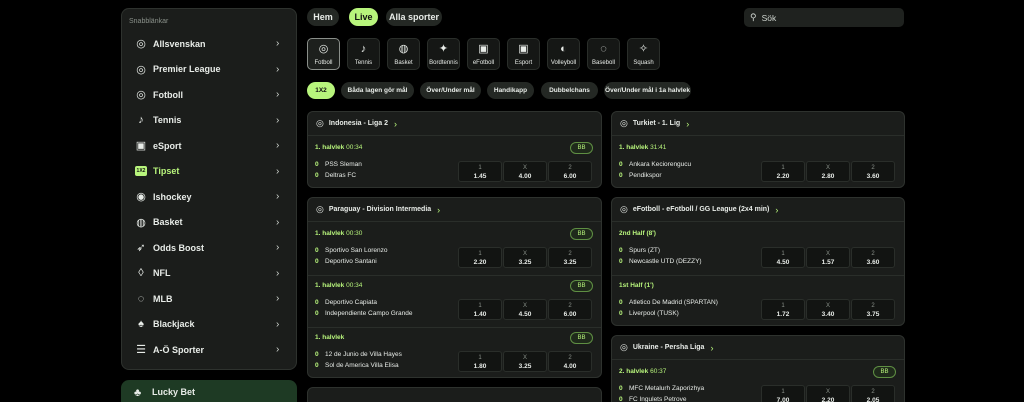 This screenshot has height=402, width=1024. Describe the element at coordinates (873, 309) in the screenshot. I see `odds-button-2: 2 3.75` at that location.